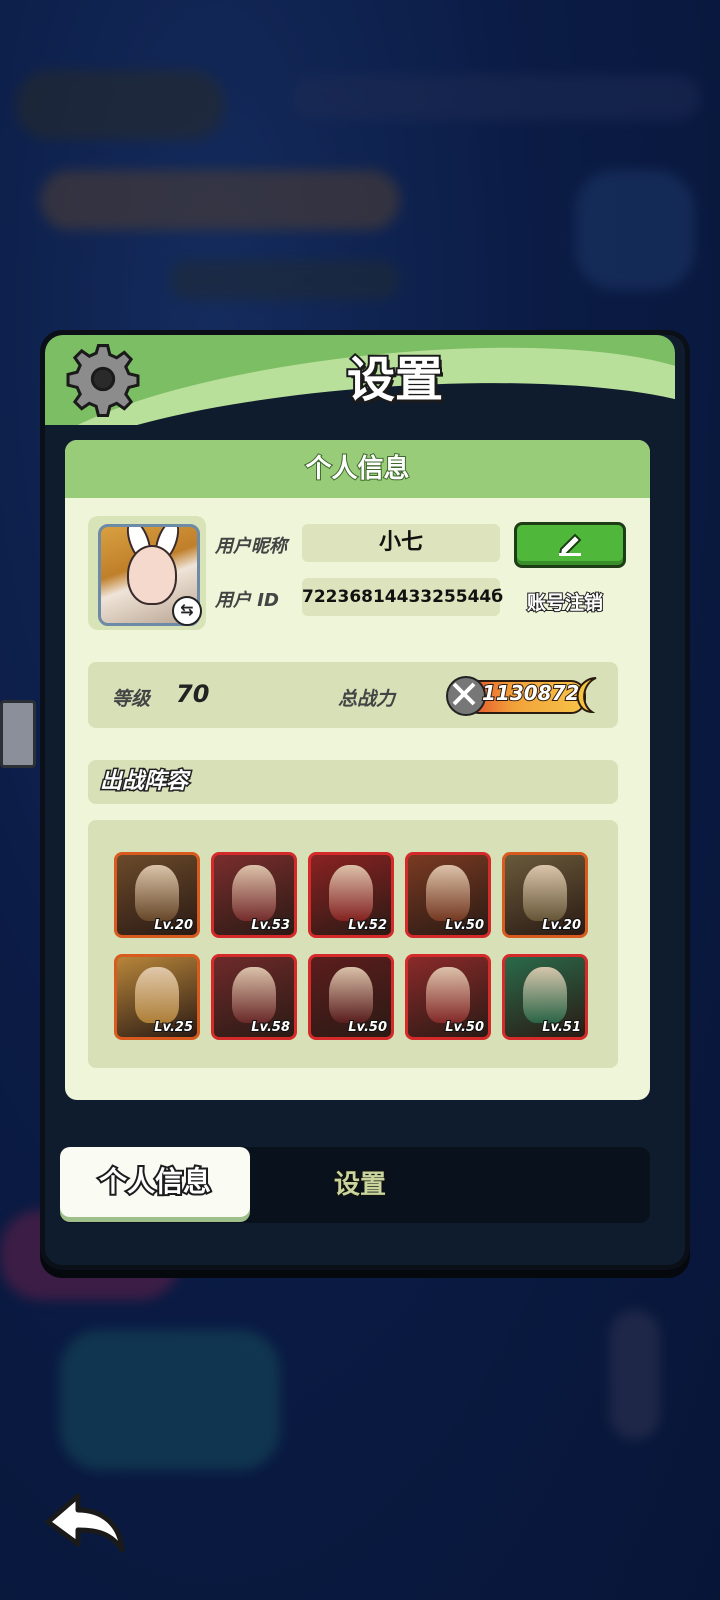  I want to click on swap-icon: ⇆, so click(187, 611).